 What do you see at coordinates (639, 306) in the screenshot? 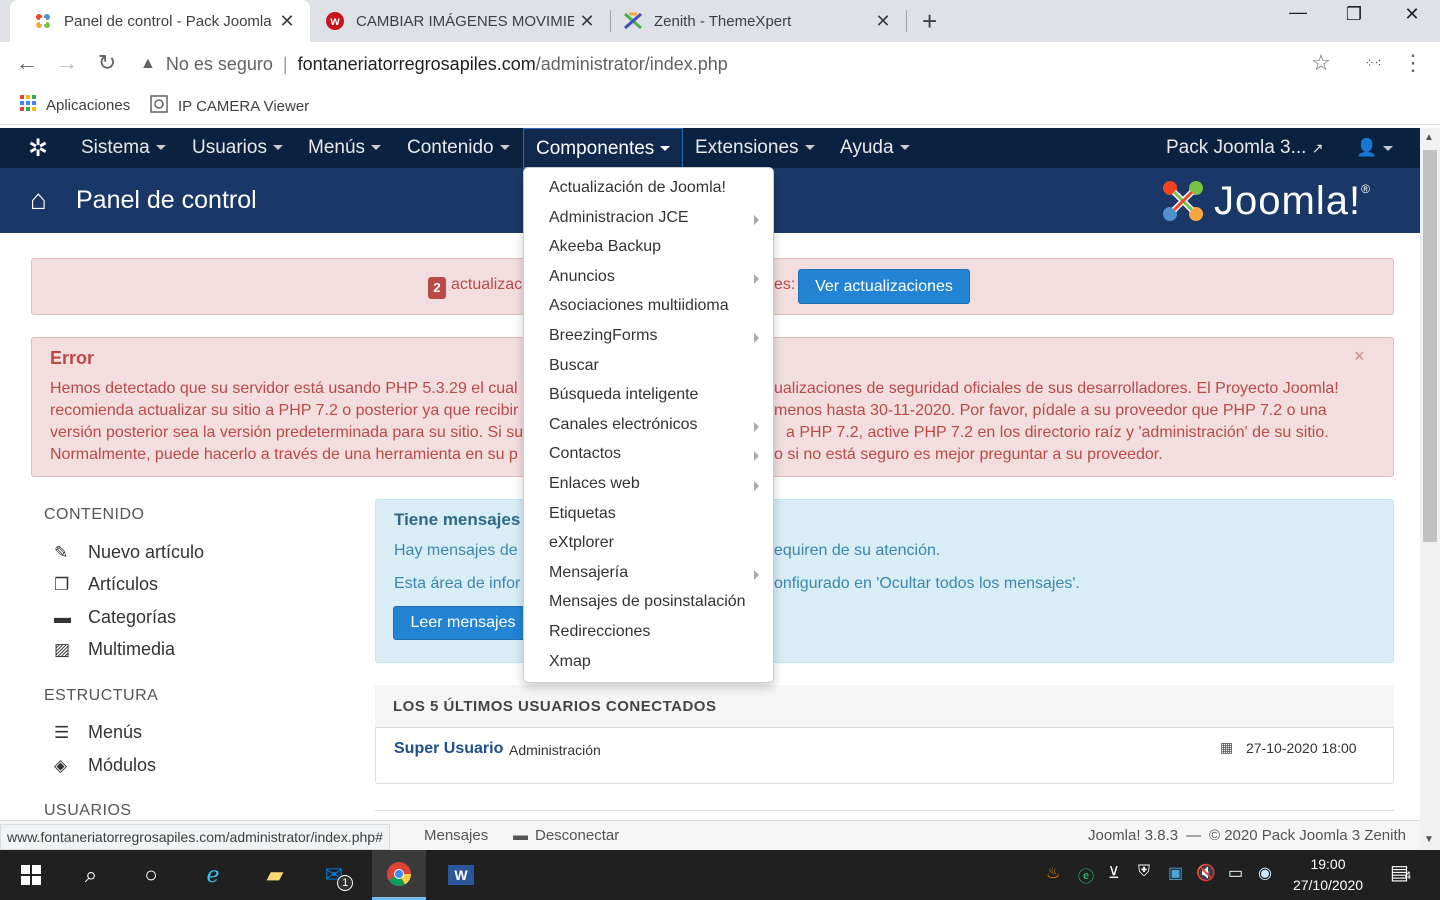
I see `dropdown-item: Asociaciones multiidioma` at bounding box center [639, 306].